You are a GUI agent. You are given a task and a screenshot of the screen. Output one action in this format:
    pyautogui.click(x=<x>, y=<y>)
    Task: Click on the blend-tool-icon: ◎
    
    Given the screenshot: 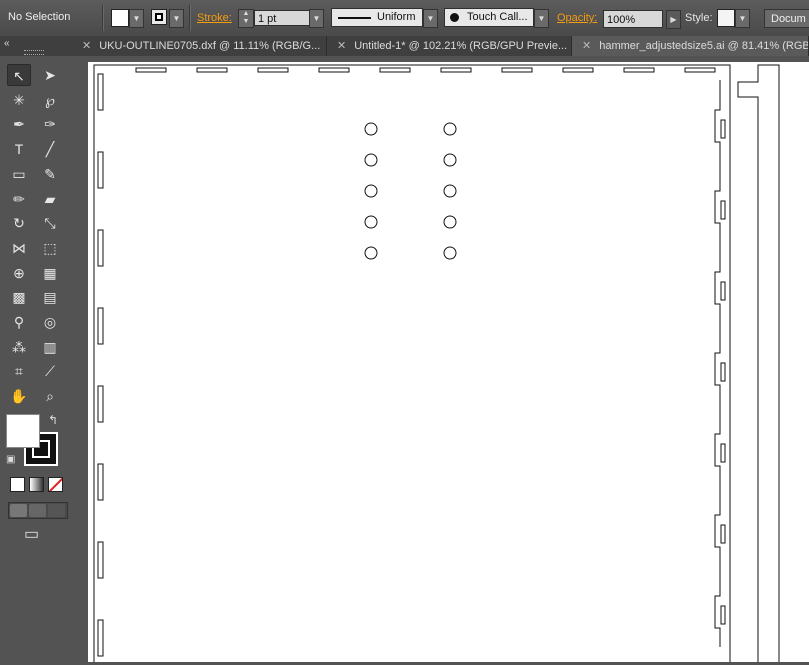 What is the action you would take?
    pyautogui.click(x=50, y=322)
    